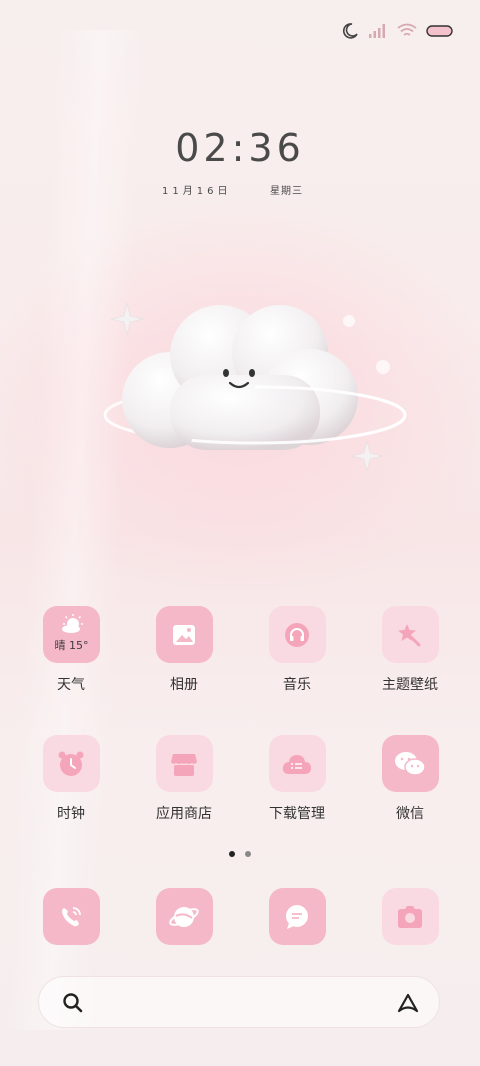 Image resolution: width=480 pixels, height=1066 pixels. I want to click on clock-widget: 02:36 11月16日 星期三, so click(240, 161).